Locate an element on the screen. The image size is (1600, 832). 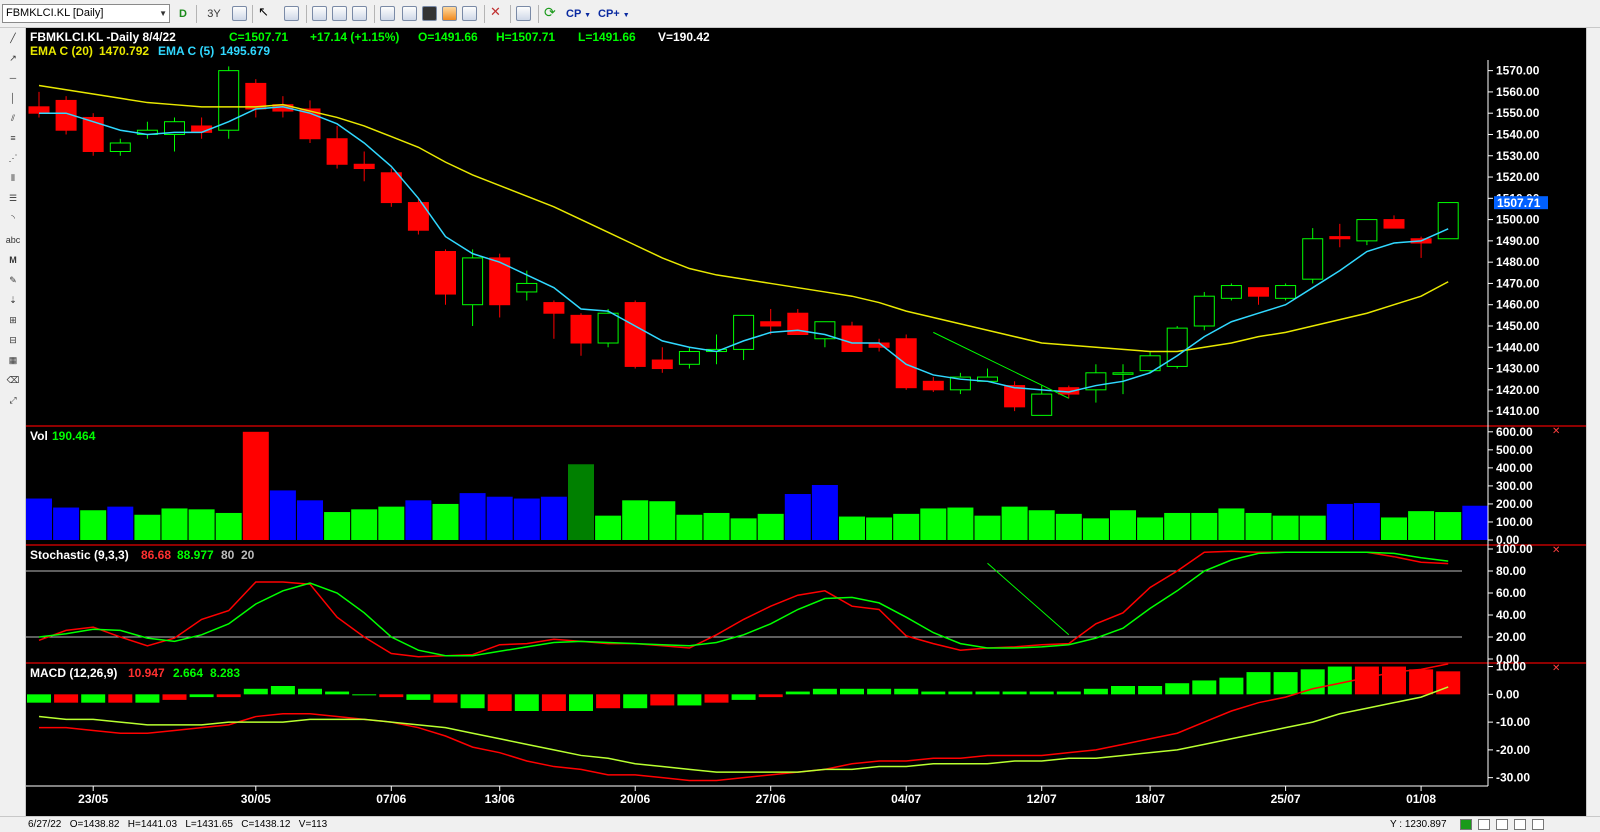
grid-tool-icon: ▦ is located at coordinates (13, 360).